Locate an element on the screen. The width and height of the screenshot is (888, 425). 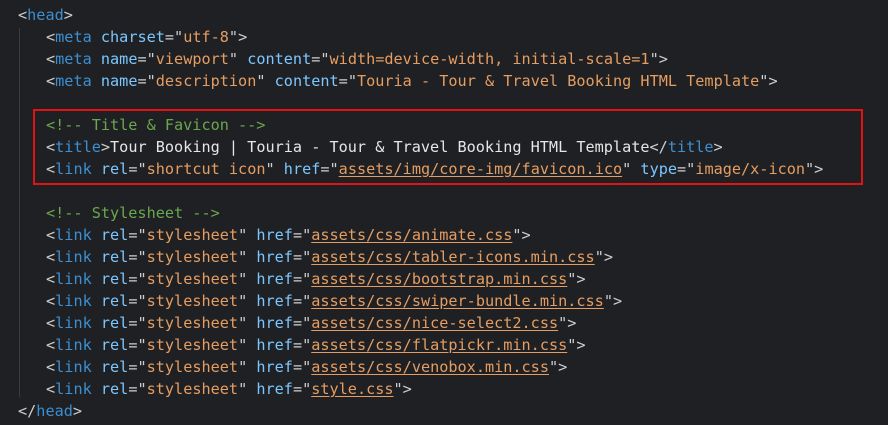
code-token: assets/css/flatpickr.min.css is located at coordinates (439, 345).